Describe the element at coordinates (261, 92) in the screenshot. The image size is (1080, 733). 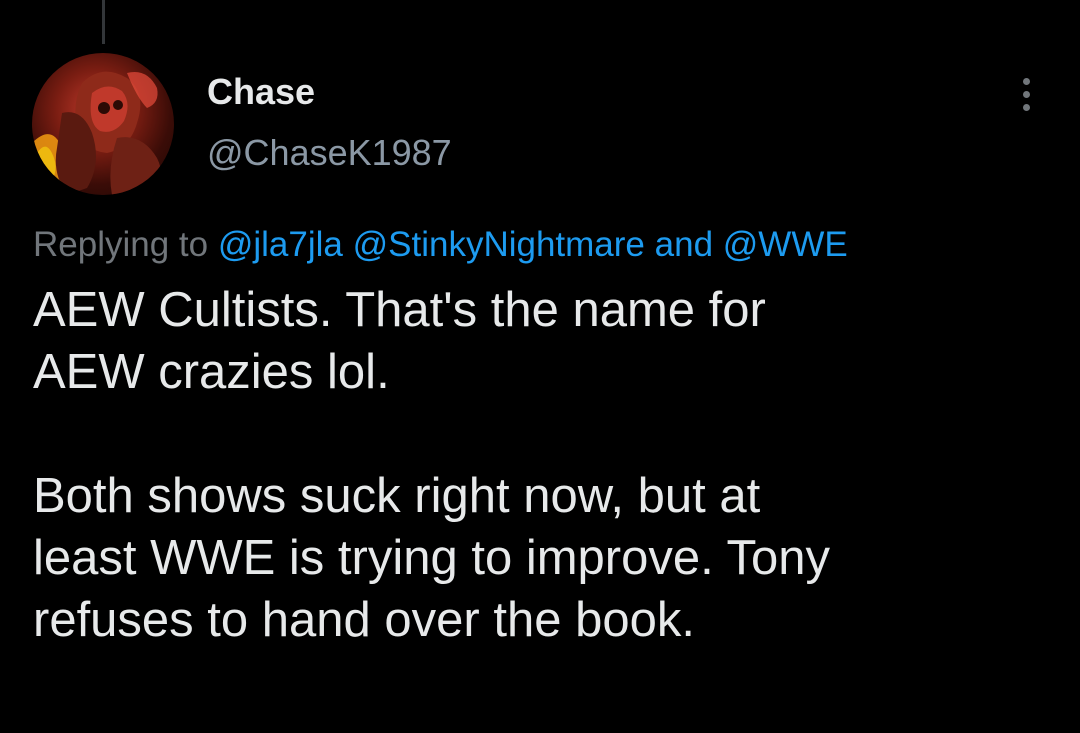
I see `author-display-name: Chase` at that location.